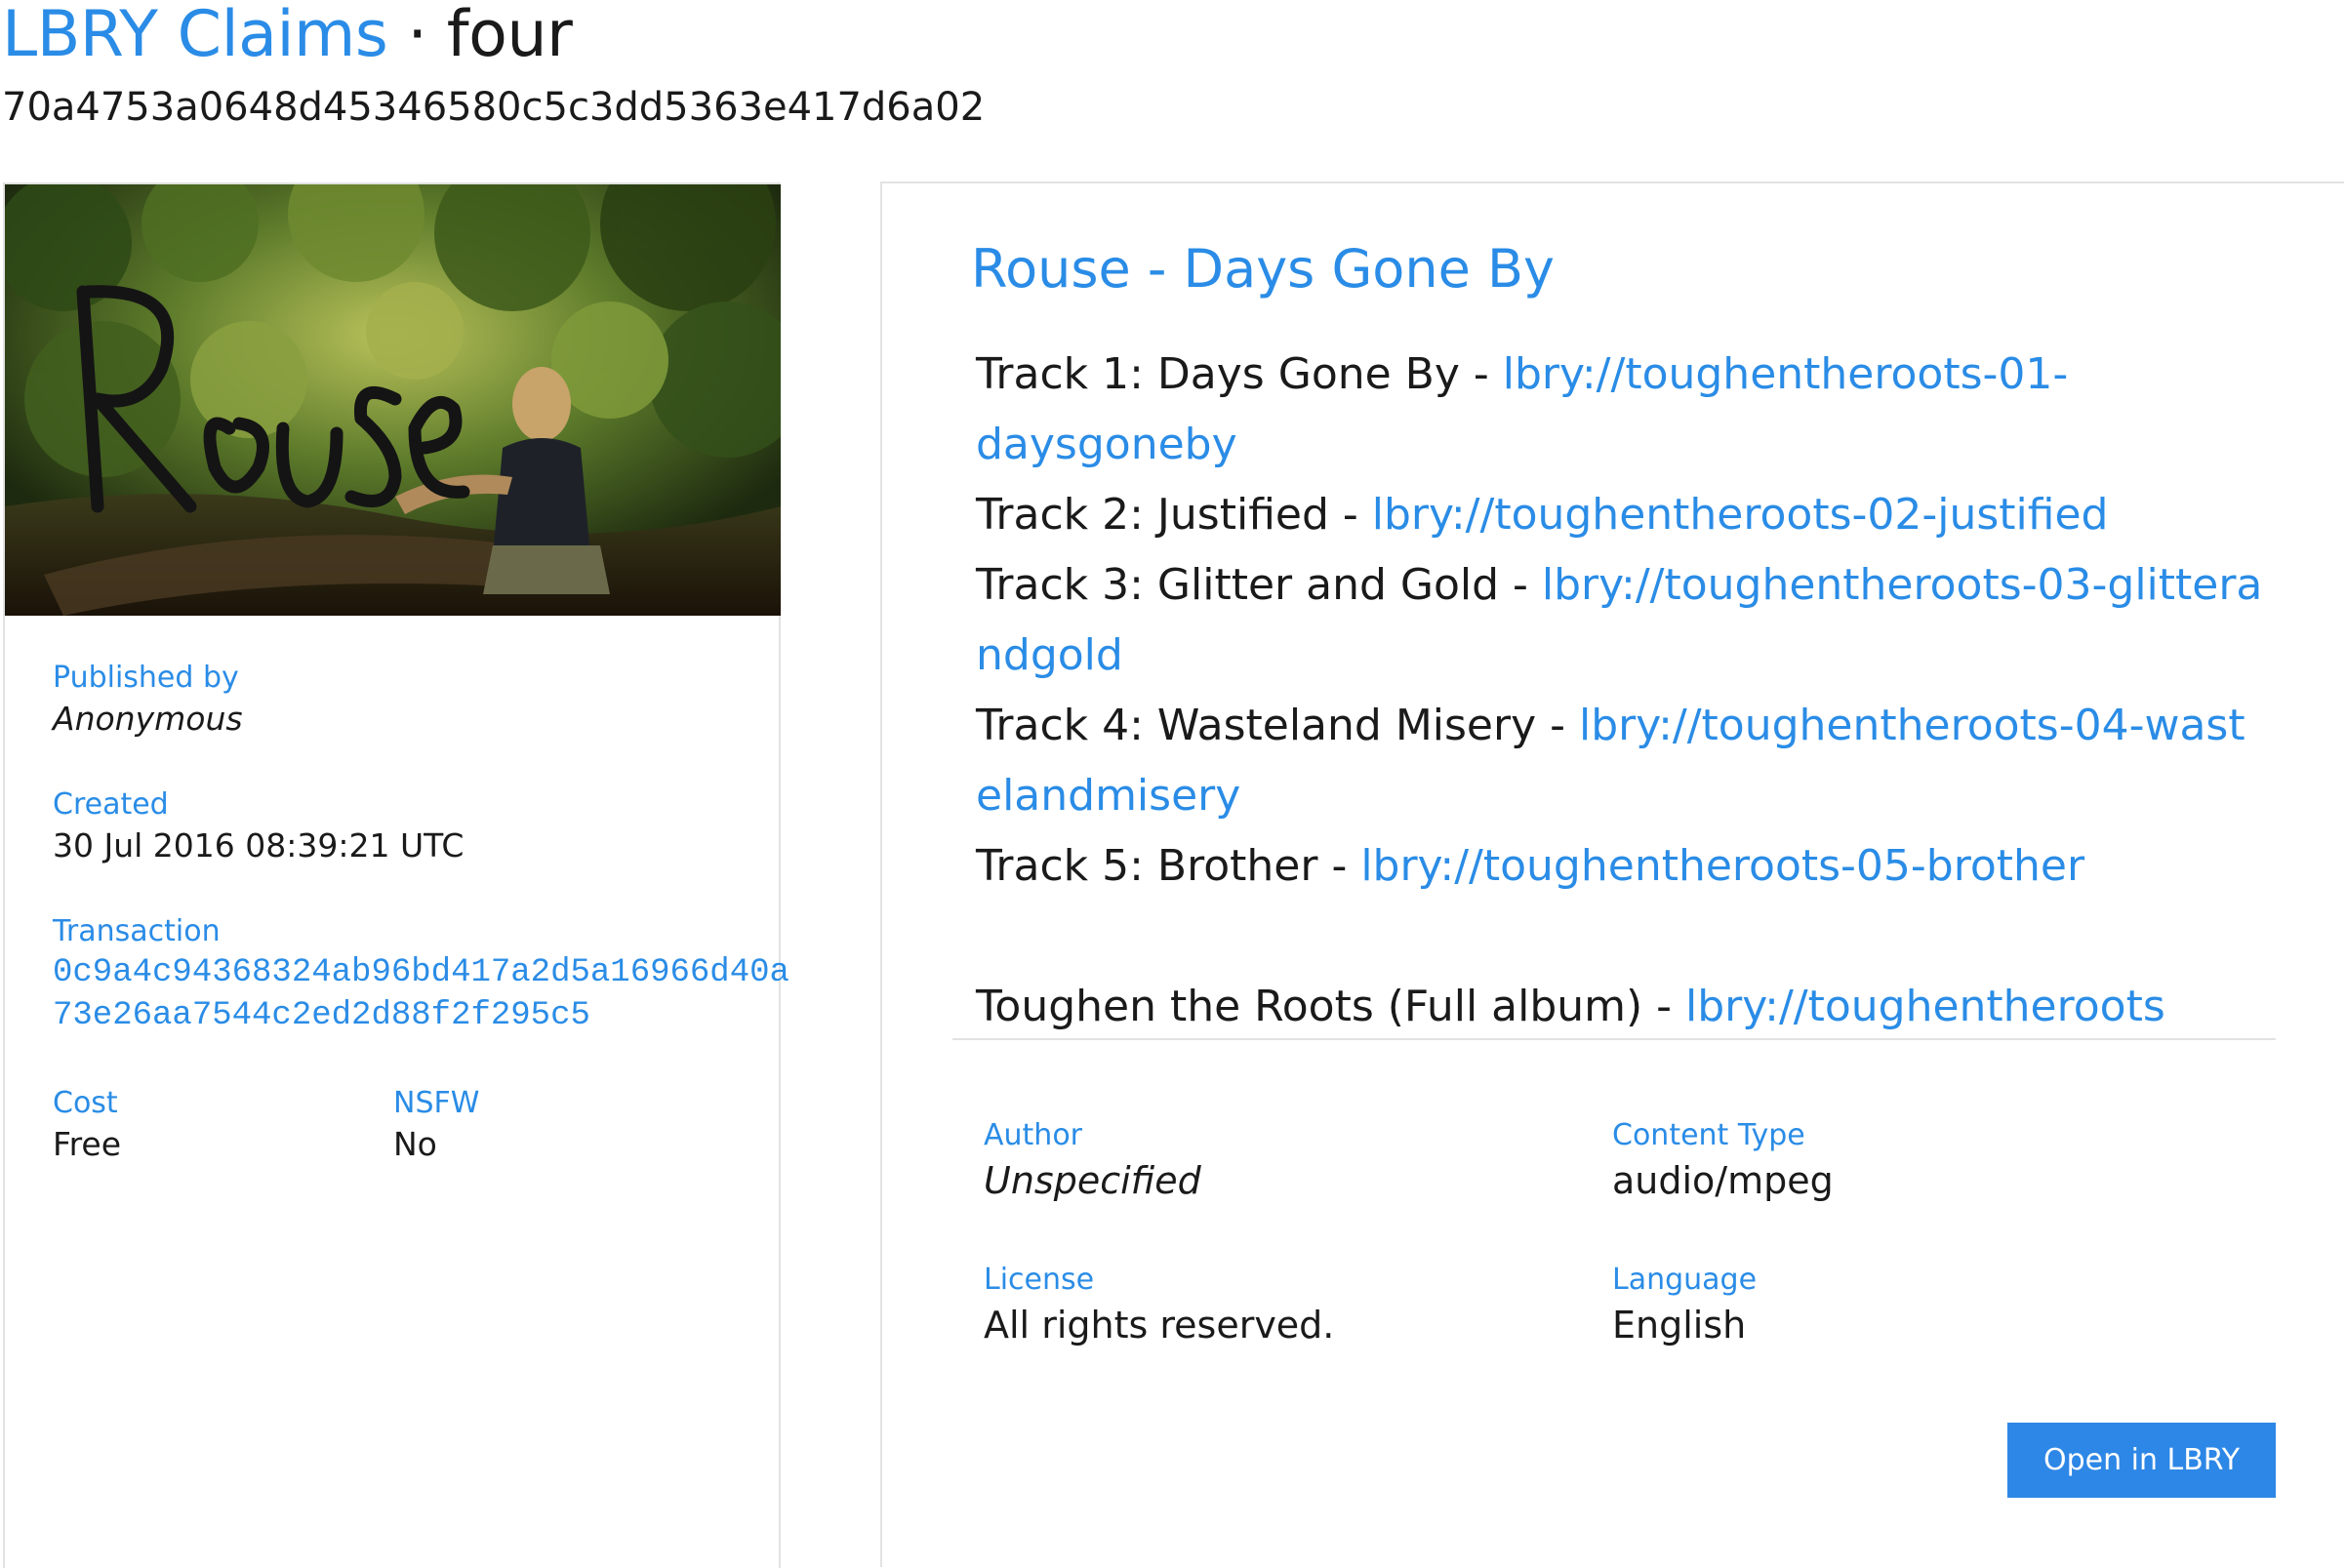  I want to click on claim-id: 70a4753a0648d45346580c5c3dd5363e417d6a02, so click(494, 107).